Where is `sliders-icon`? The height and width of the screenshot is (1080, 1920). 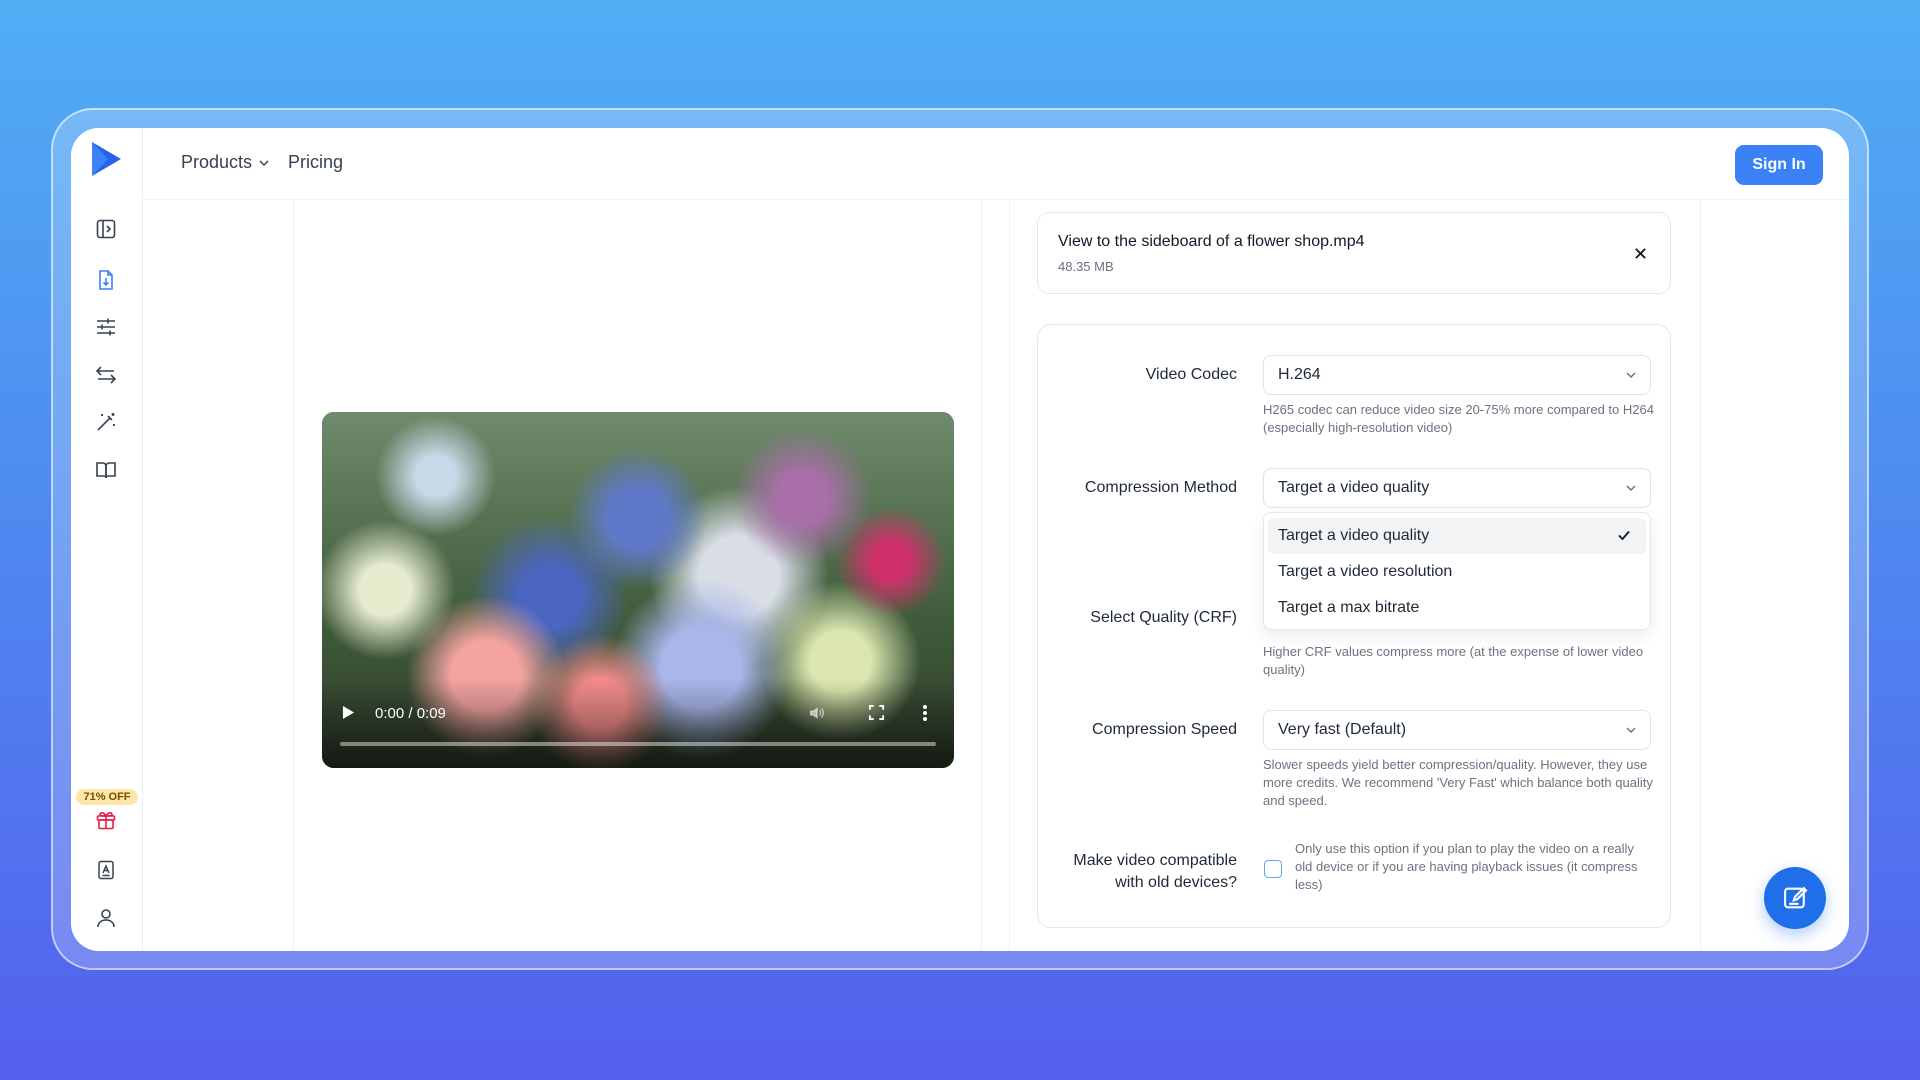 sliders-icon is located at coordinates (106, 327).